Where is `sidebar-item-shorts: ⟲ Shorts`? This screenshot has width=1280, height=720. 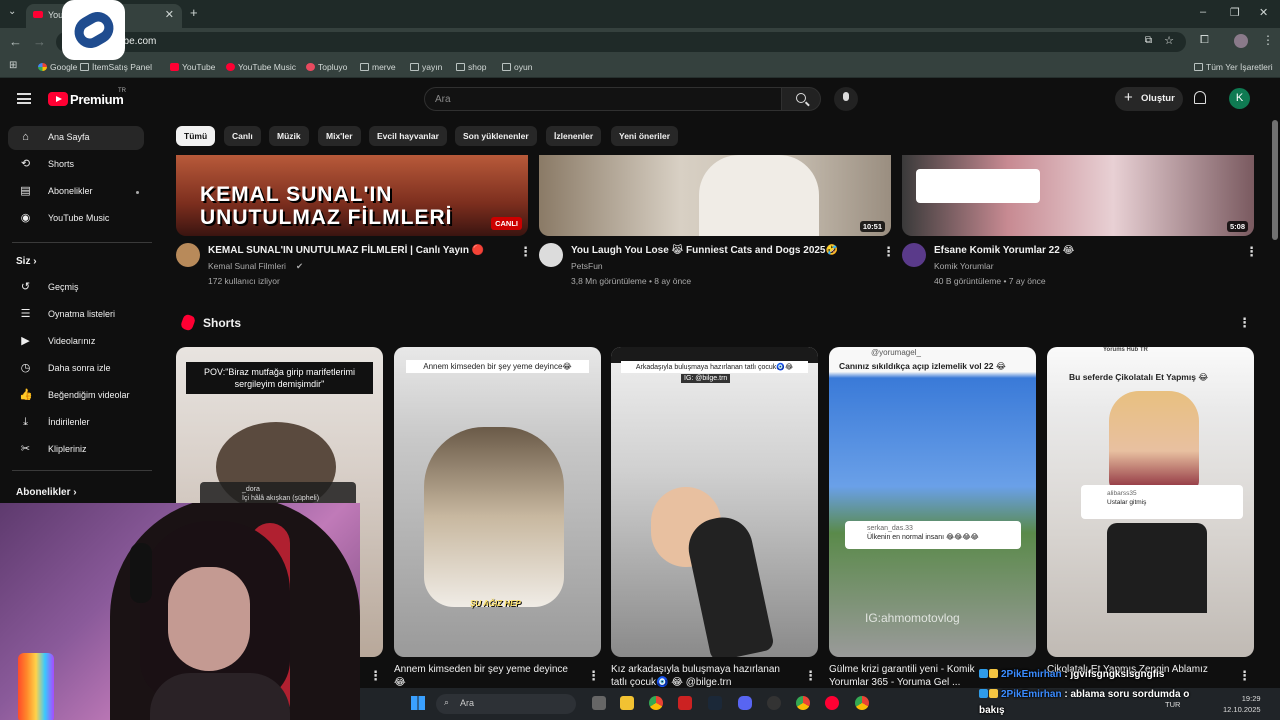 sidebar-item-shorts: ⟲ Shorts is located at coordinates (76, 165).